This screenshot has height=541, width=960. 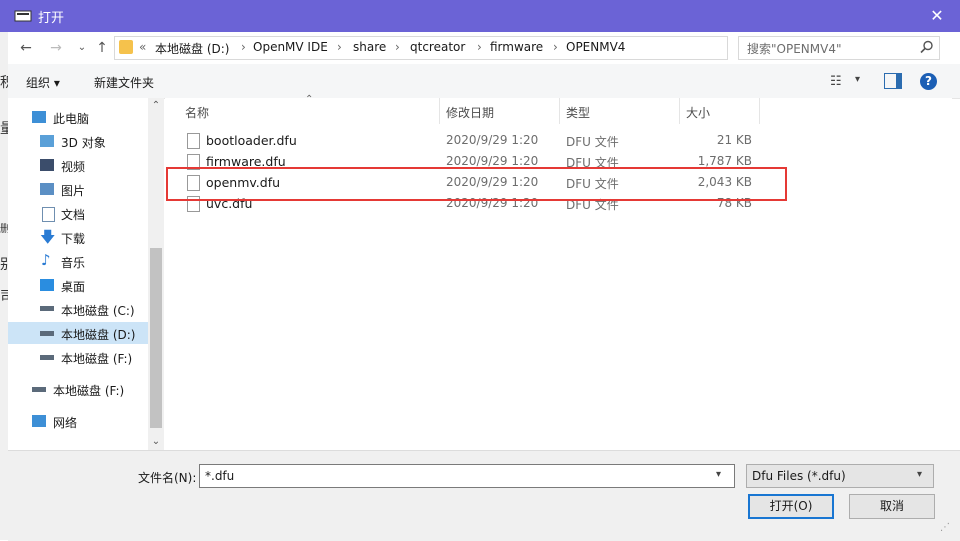 What do you see at coordinates (78, 117) in the screenshot?
I see `sidebar-item-this-pc: 此电脑` at bounding box center [78, 117].